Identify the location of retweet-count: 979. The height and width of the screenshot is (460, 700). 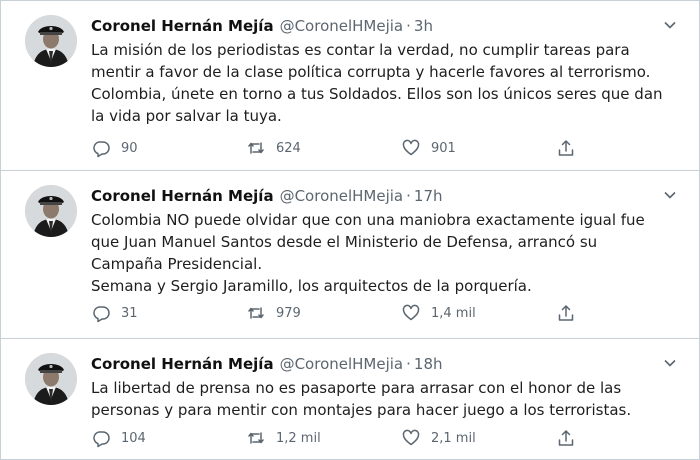
(288, 313).